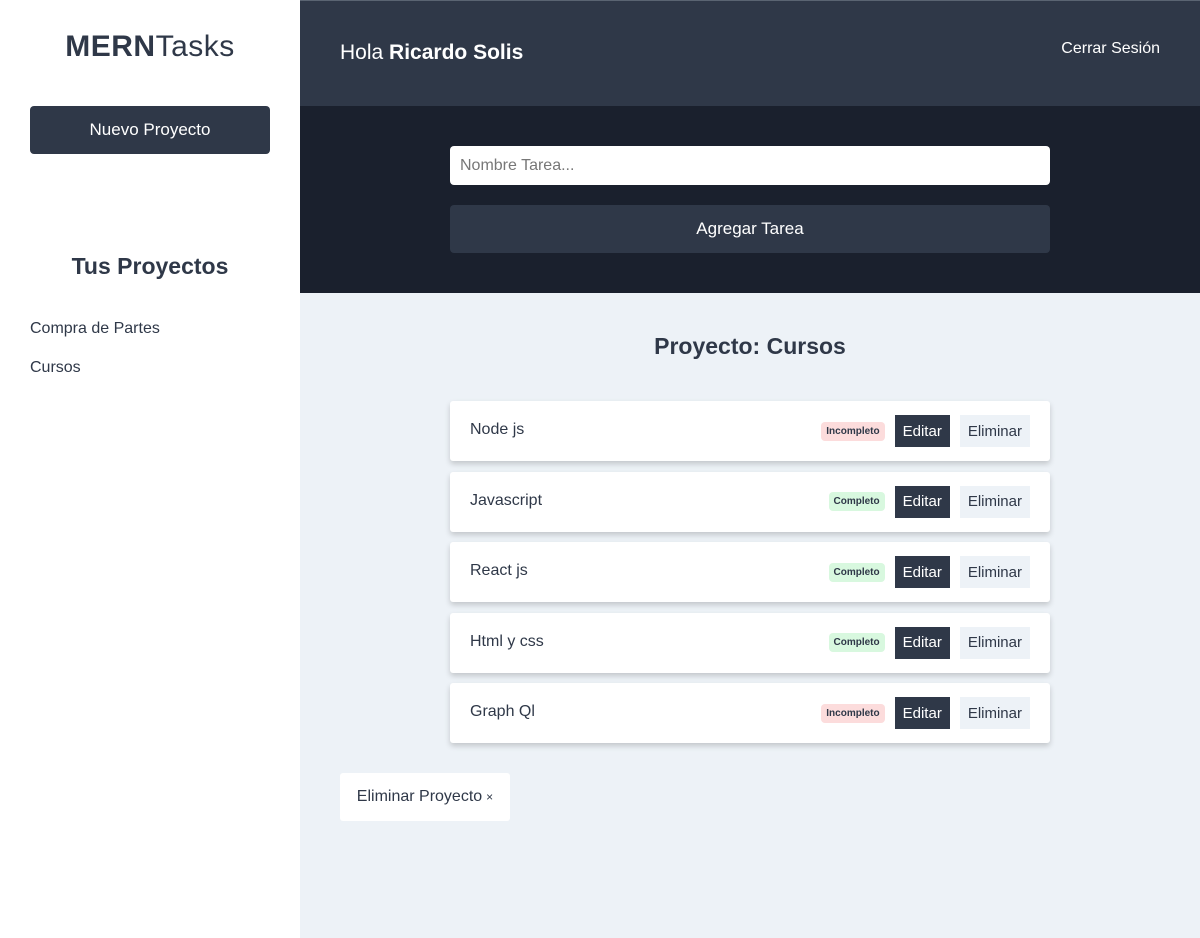 The height and width of the screenshot is (938, 1200). What do you see at coordinates (750, 431) in the screenshot?
I see `task-row: Node js Incompleto Editar Eliminar` at bounding box center [750, 431].